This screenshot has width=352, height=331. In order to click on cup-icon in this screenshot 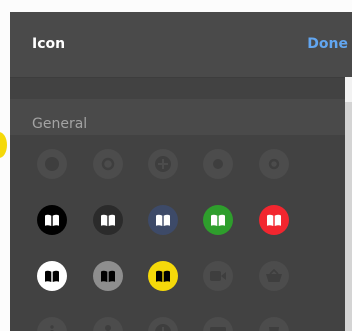, I will do `click(274, 327)`.